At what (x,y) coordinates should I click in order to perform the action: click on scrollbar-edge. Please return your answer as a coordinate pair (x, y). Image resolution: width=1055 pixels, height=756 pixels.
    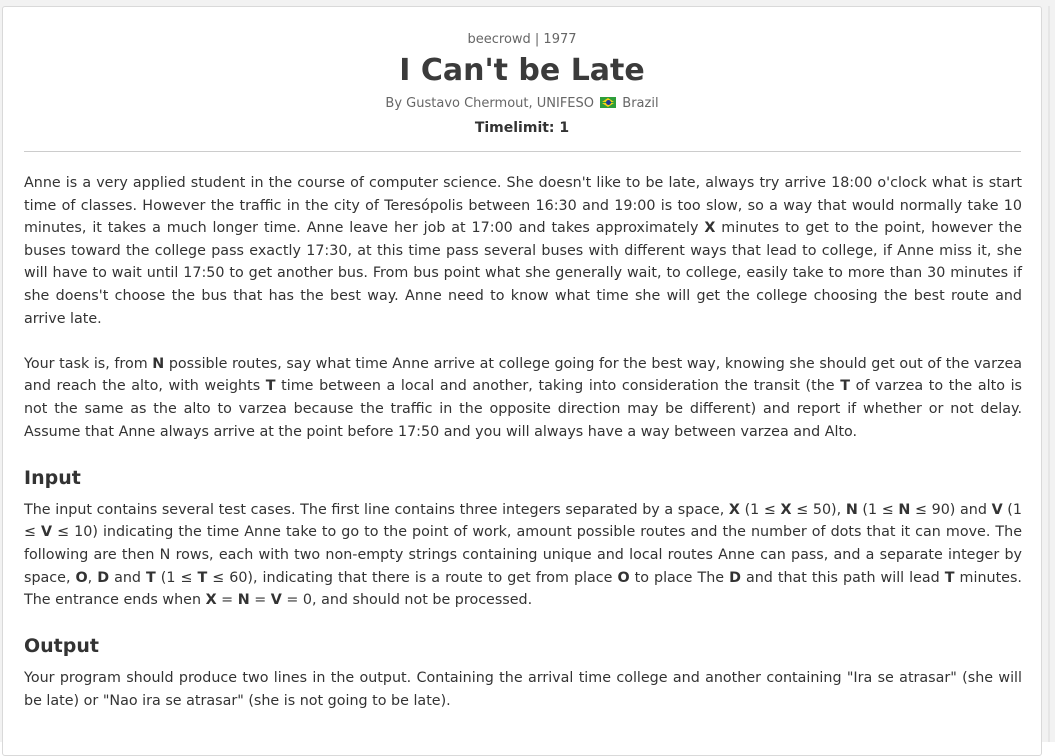
    Looking at the image, I should click on (1049, 374).